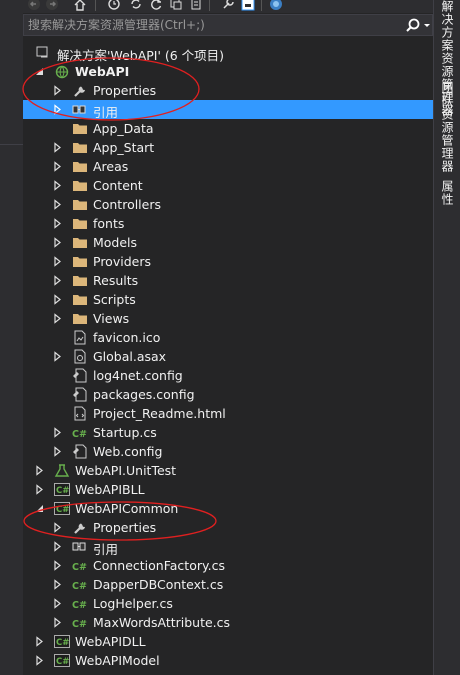  Describe the element at coordinates (62, 489) in the screenshot. I see `csharp-project-icon: C#` at that location.